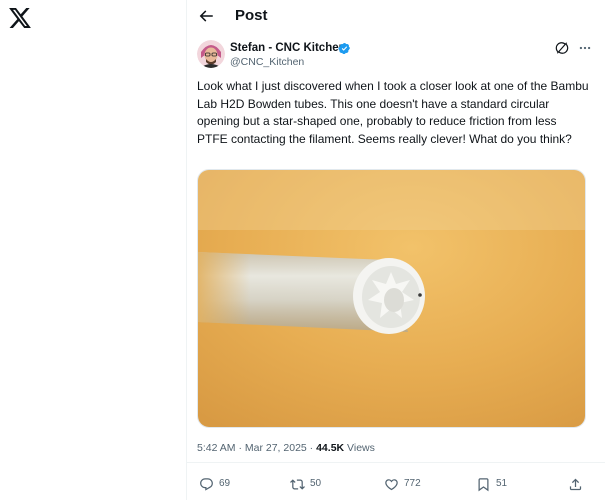  What do you see at coordinates (361, 448) in the screenshot?
I see `views-label: Views` at bounding box center [361, 448].